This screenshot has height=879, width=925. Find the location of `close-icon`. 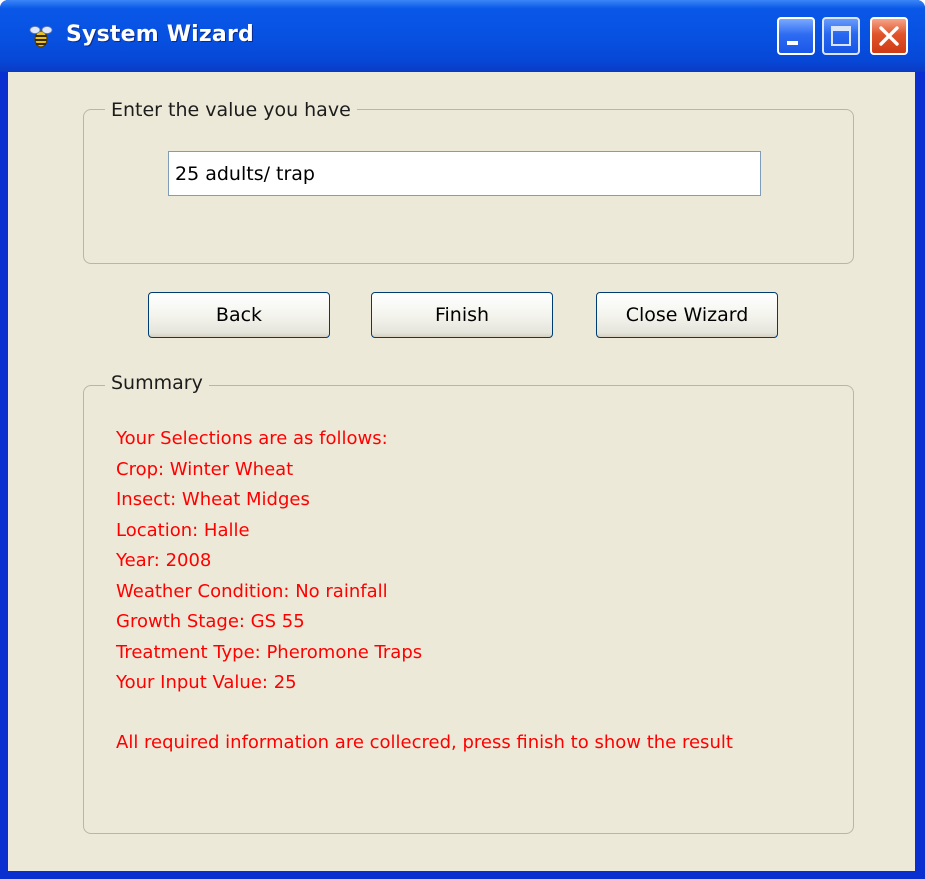

close-icon is located at coordinates (889, 36).